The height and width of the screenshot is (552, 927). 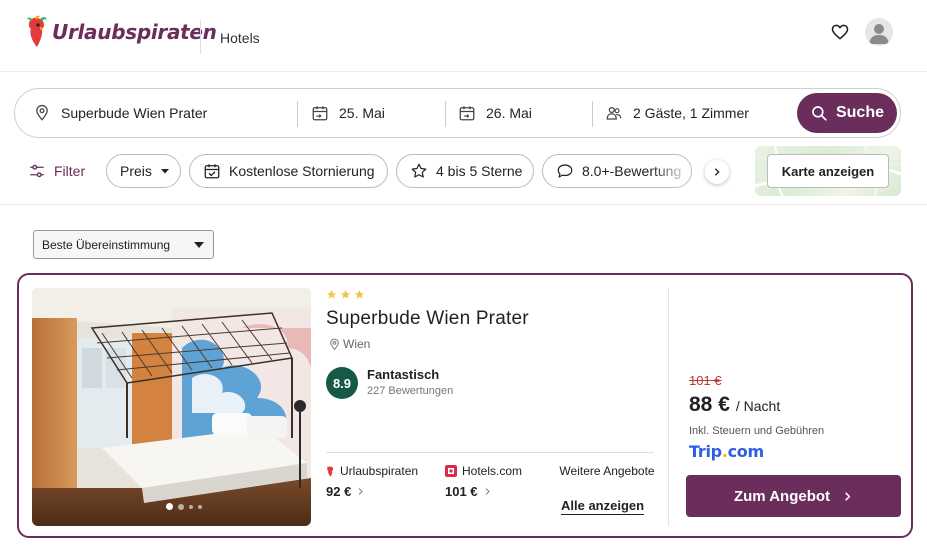 I want to click on checkout-value: 26. Mai, so click(x=509, y=113).